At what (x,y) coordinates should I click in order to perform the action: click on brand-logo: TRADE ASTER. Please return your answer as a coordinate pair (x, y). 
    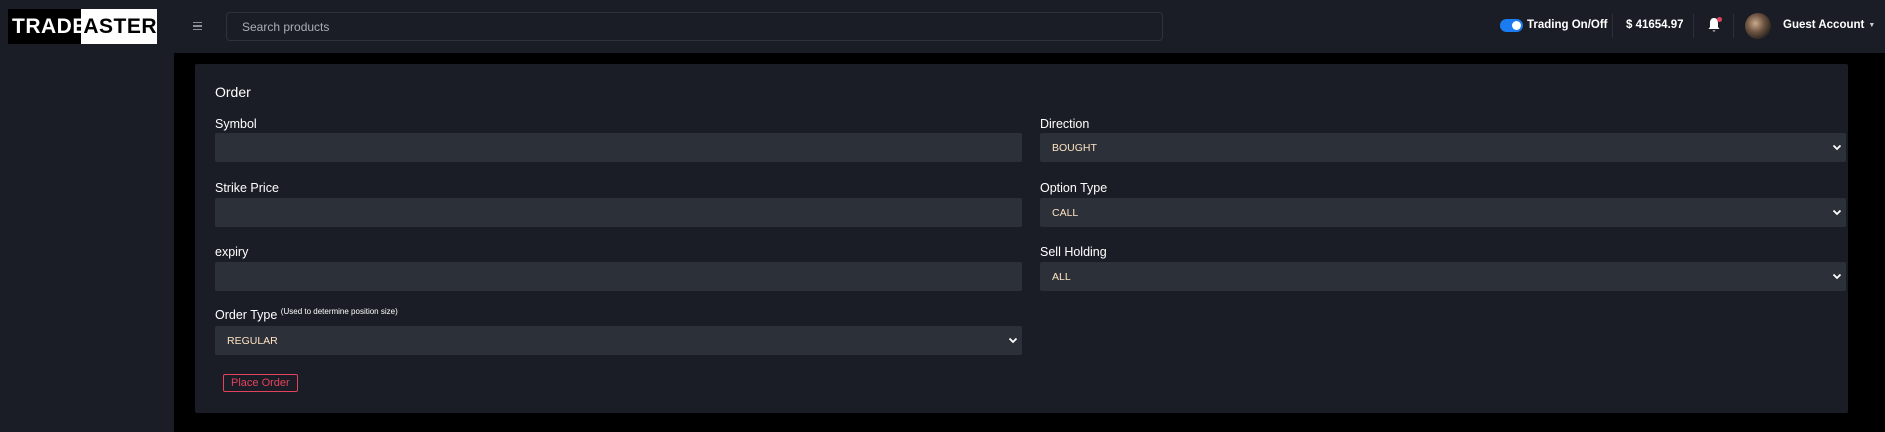
    Looking at the image, I should click on (82, 26).